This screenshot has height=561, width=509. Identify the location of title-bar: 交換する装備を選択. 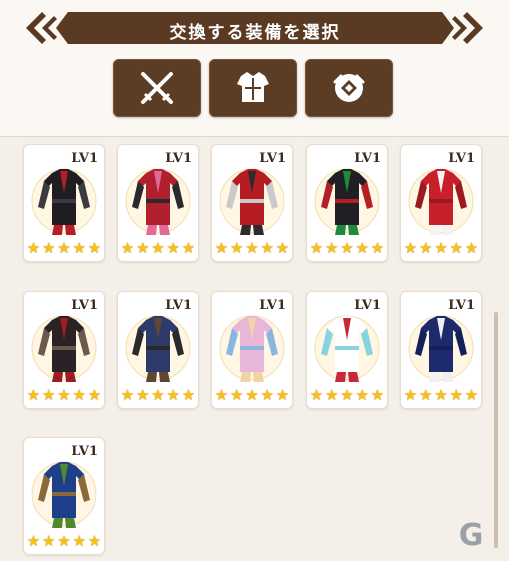
(255, 28).